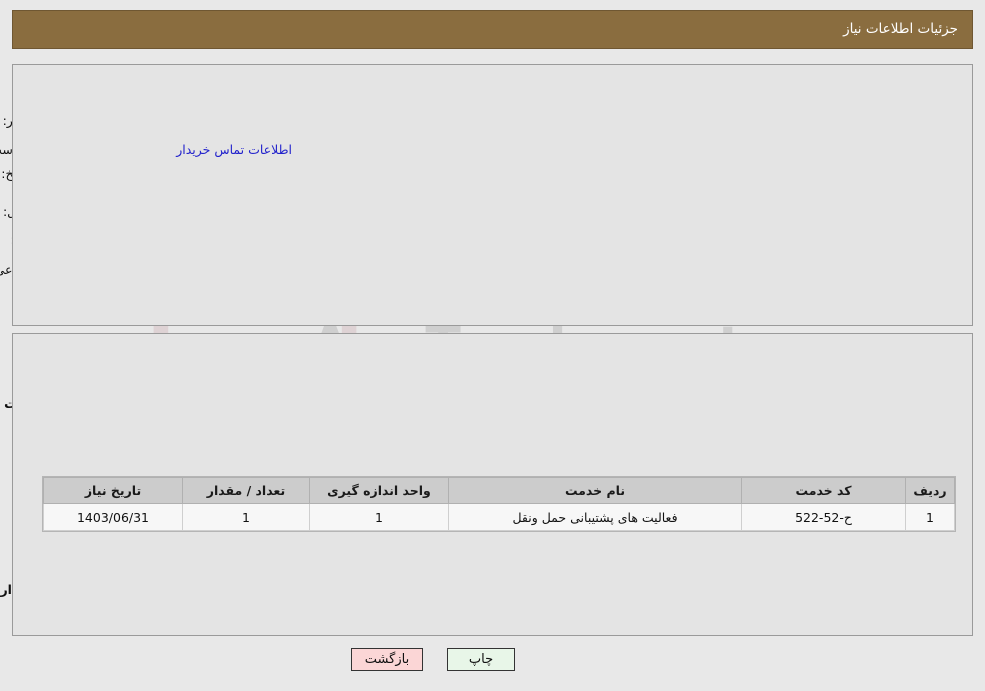 This screenshot has width=985, height=691. Describe the element at coordinates (481, 659) in the screenshot. I see `print-button: چاپ` at that location.